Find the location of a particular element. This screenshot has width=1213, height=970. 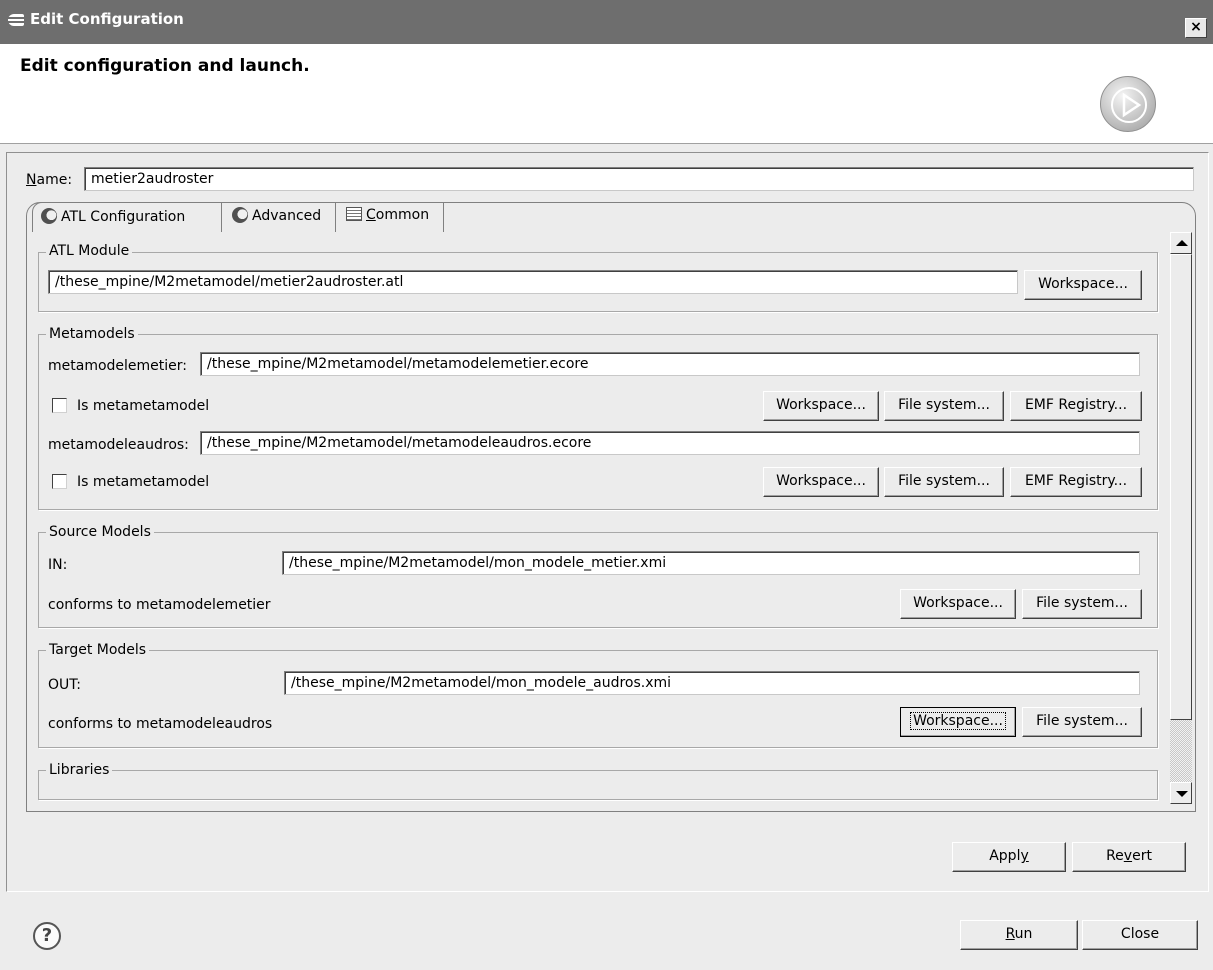

revert-button: Revert is located at coordinates (1129, 857).